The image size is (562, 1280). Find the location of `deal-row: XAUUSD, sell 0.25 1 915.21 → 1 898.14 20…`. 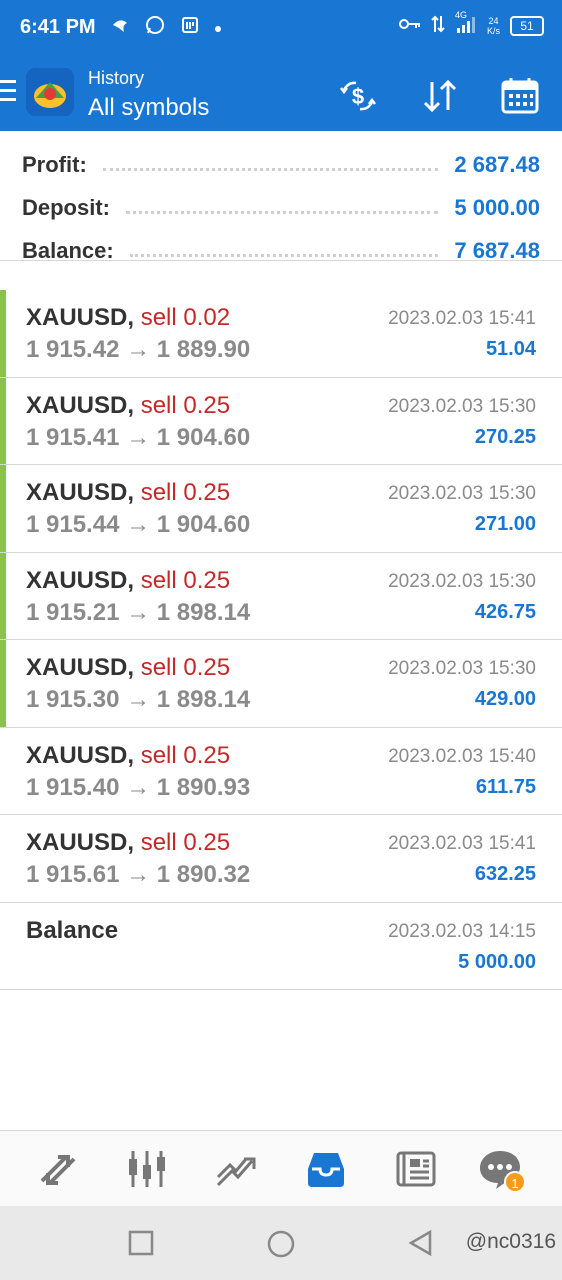

deal-row: XAUUSD, sell 0.25 1 915.21 → 1 898.14 20… is located at coordinates (281, 596).